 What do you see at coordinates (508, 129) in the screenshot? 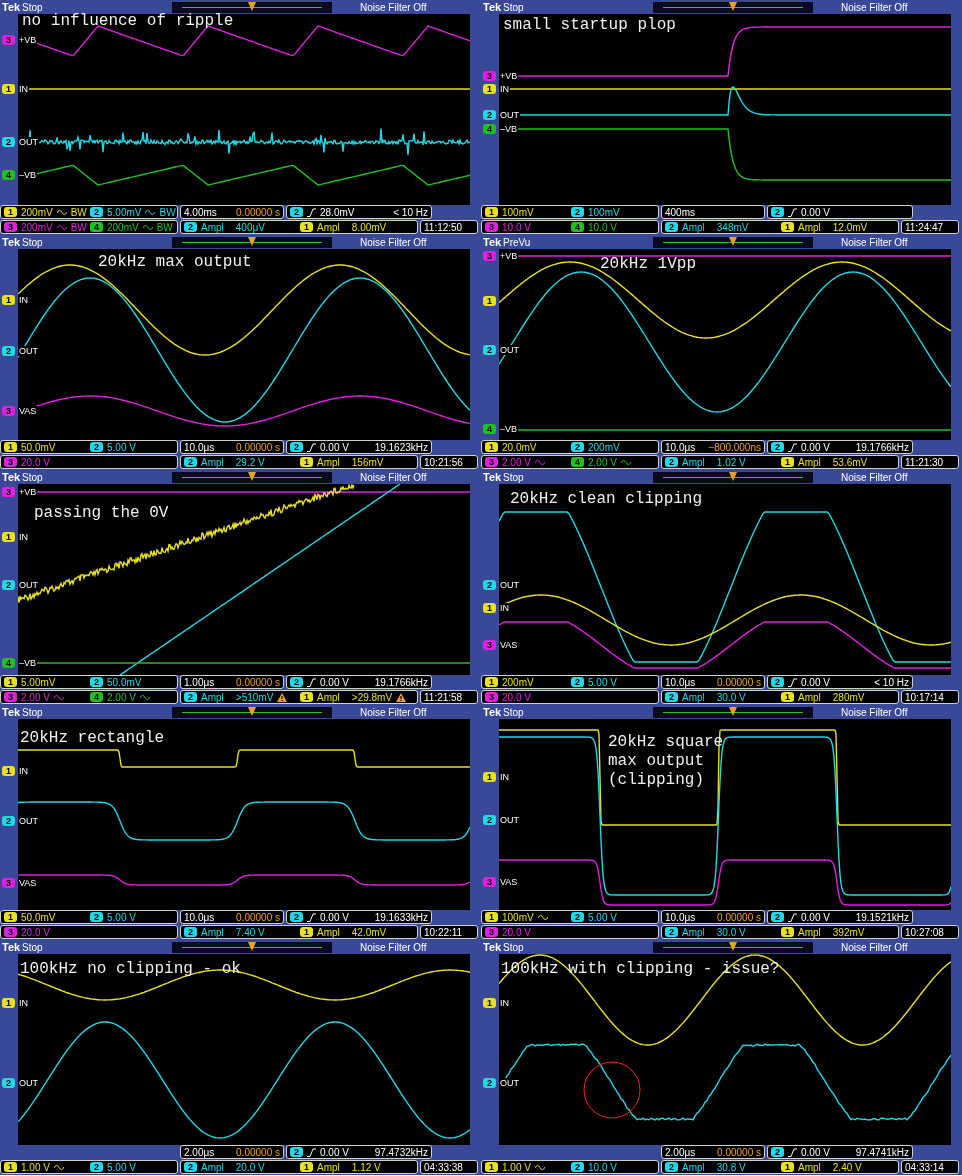
I see `channel-label: –VB` at bounding box center [508, 129].